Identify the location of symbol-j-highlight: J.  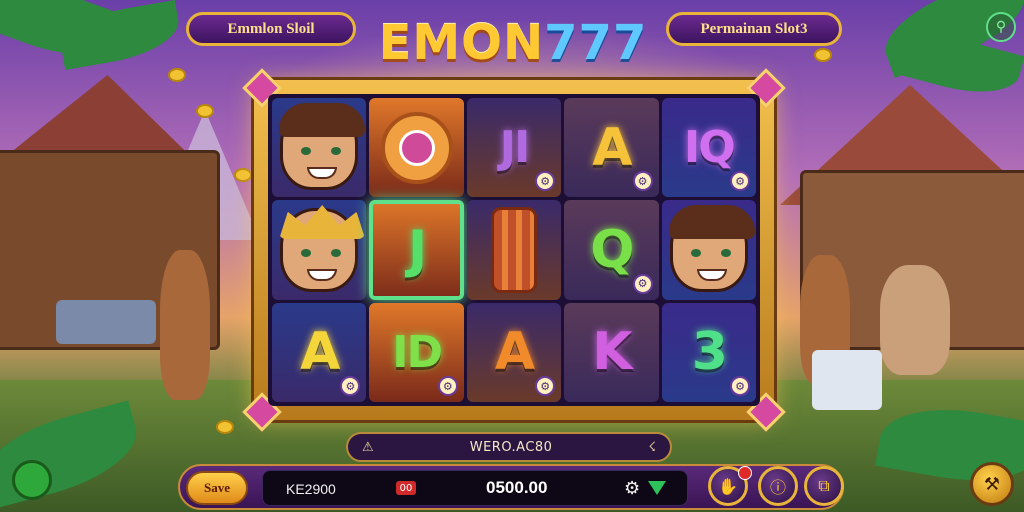
(417, 249).